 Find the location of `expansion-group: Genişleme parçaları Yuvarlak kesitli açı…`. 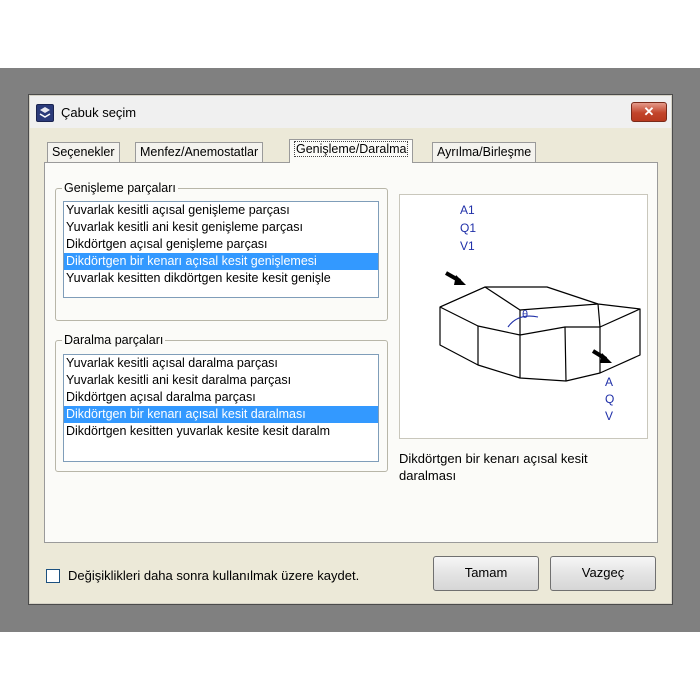

expansion-group: Genişleme parçaları Yuvarlak kesitli açı… is located at coordinates (221, 251).